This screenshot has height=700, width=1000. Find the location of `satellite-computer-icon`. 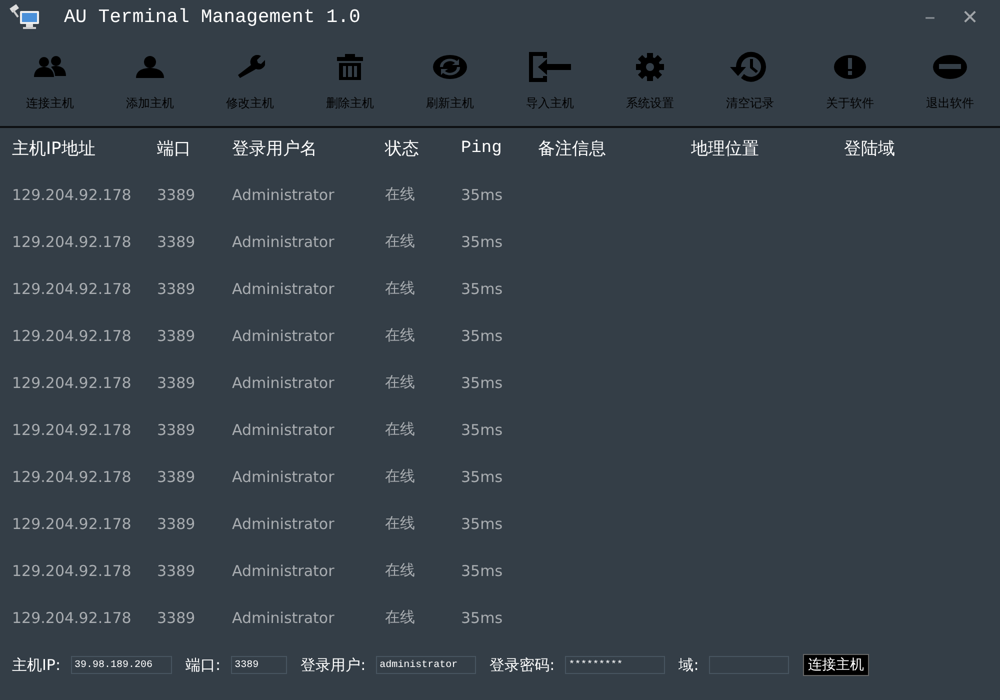

satellite-computer-icon is located at coordinates (24, 17).